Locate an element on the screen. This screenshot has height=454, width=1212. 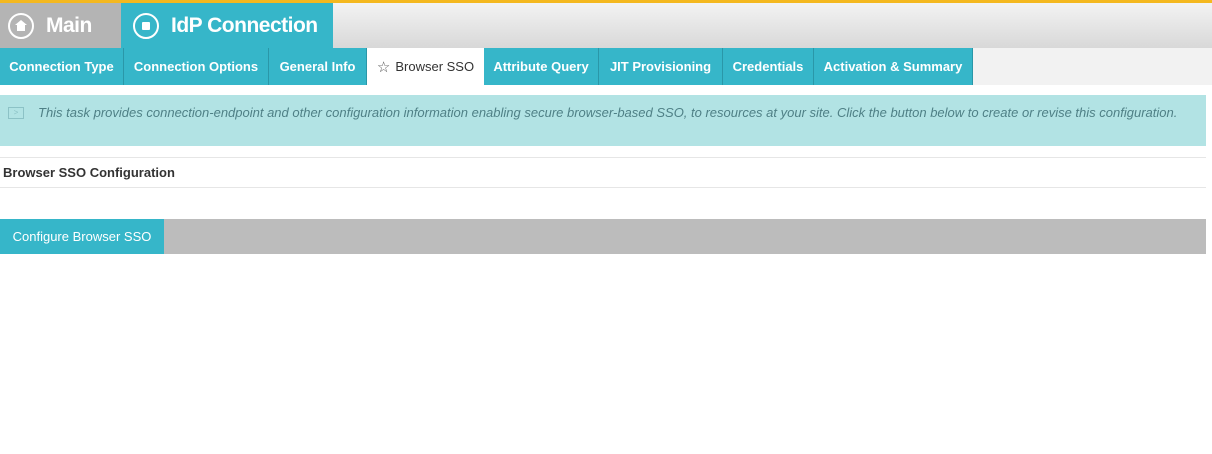
tab-label: Connection Options is located at coordinates (196, 66).